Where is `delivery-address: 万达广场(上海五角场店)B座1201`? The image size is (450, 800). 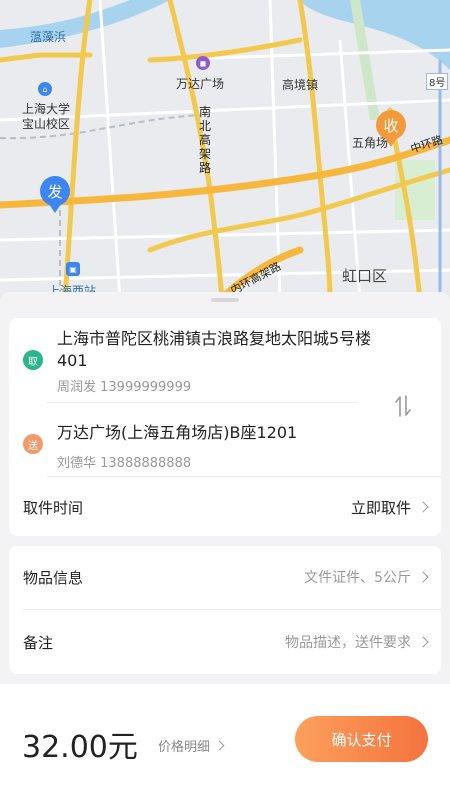
delivery-address: 万达广场(上海五角场店)B座1201 is located at coordinates (228, 433).